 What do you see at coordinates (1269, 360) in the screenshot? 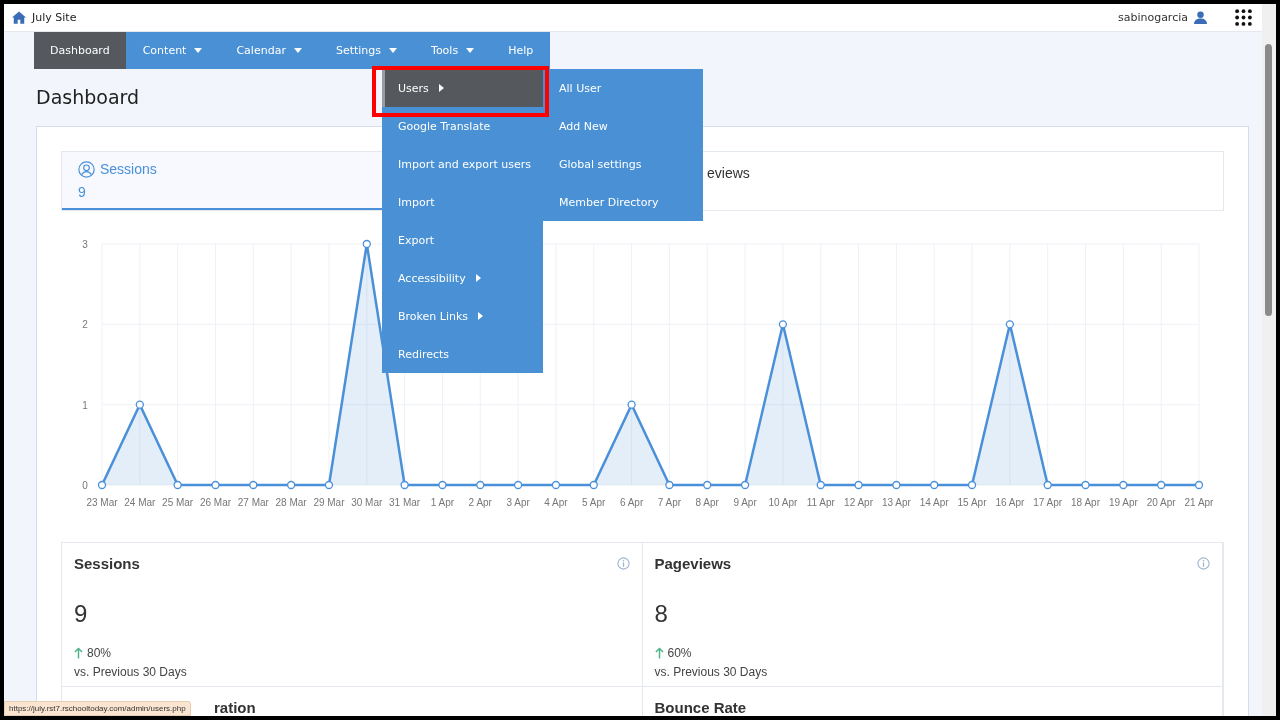
I see `scrollbar` at bounding box center [1269, 360].